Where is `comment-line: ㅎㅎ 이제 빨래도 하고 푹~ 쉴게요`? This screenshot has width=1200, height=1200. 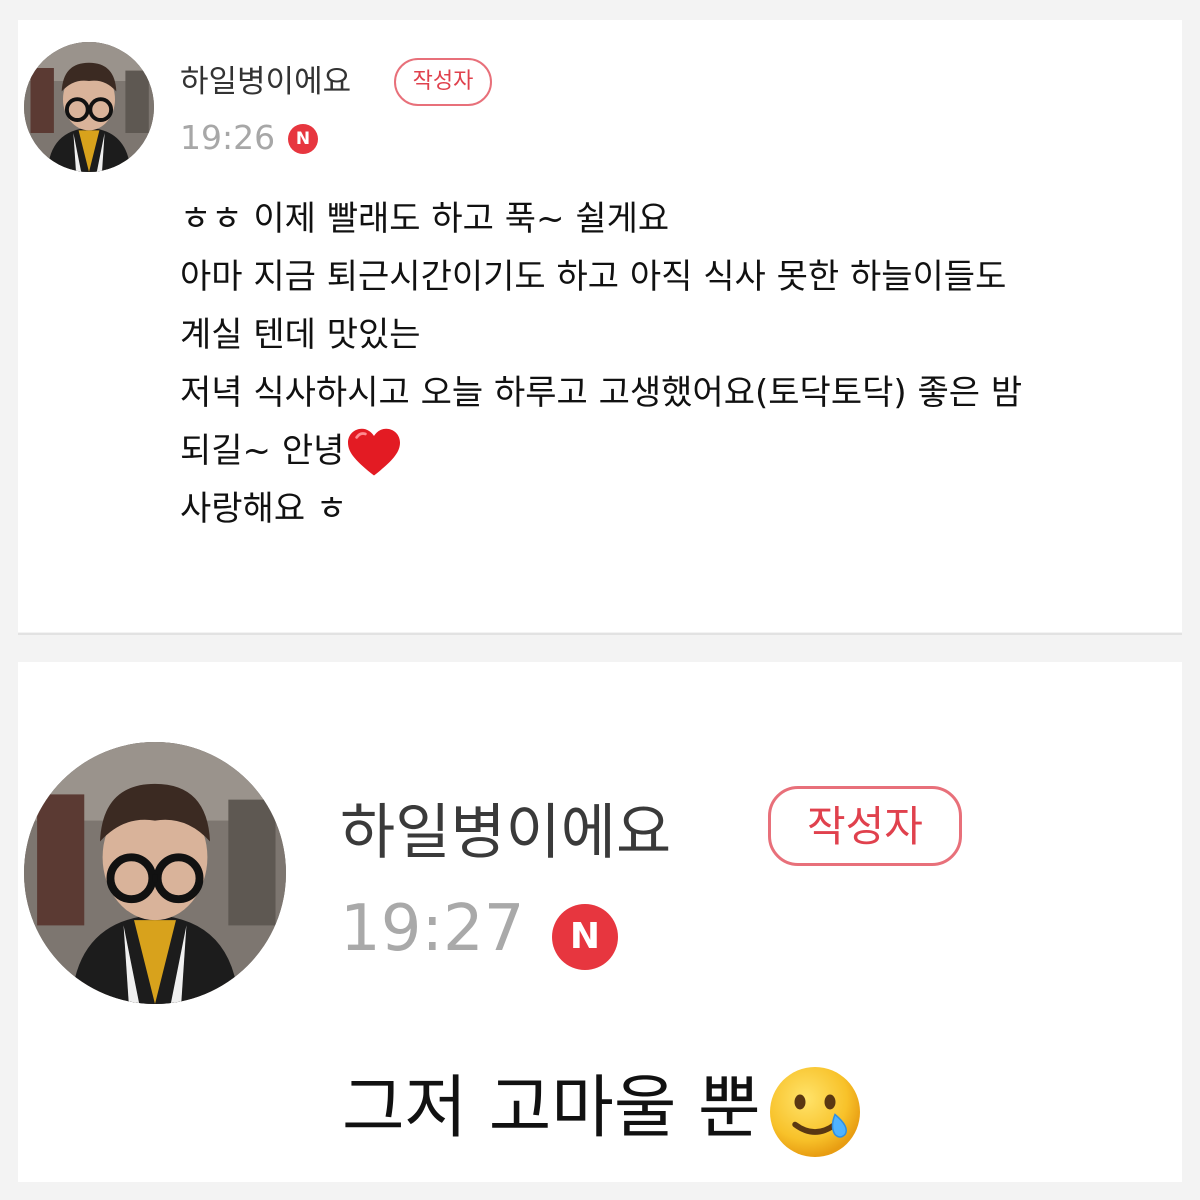 comment-line: ㅎㅎ 이제 빨래도 하고 푹~ 쉴게요 is located at coordinates (425, 219).